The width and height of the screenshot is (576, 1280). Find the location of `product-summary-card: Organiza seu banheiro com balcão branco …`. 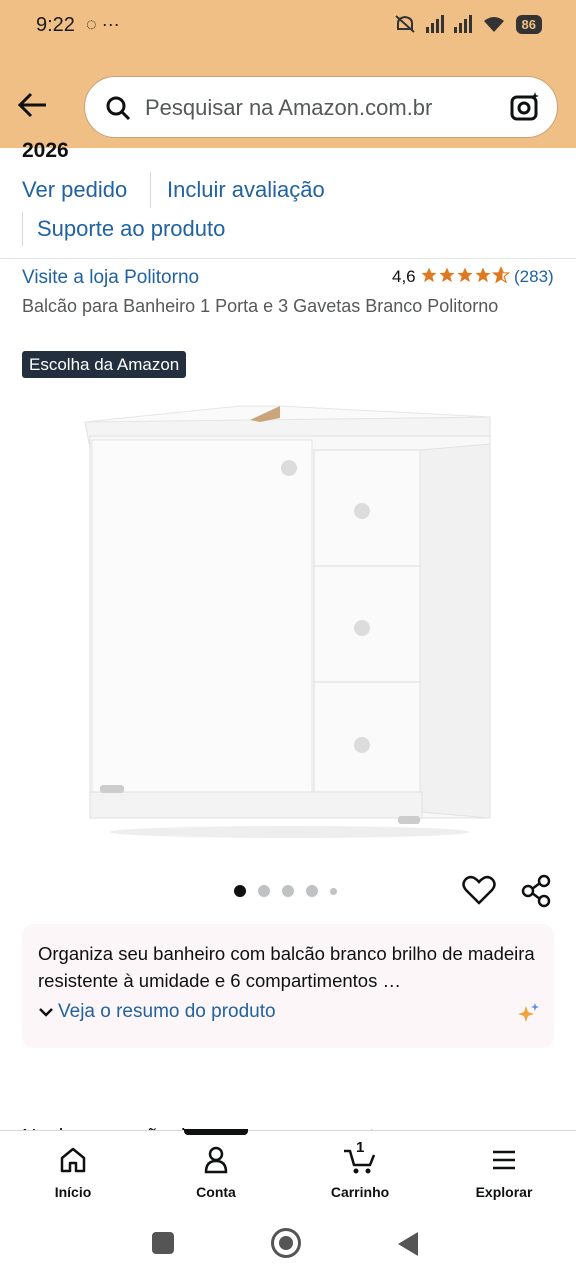

product-summary-card: Organiza seu banheiro com balcão branco … is located at coordinates (288, 986).